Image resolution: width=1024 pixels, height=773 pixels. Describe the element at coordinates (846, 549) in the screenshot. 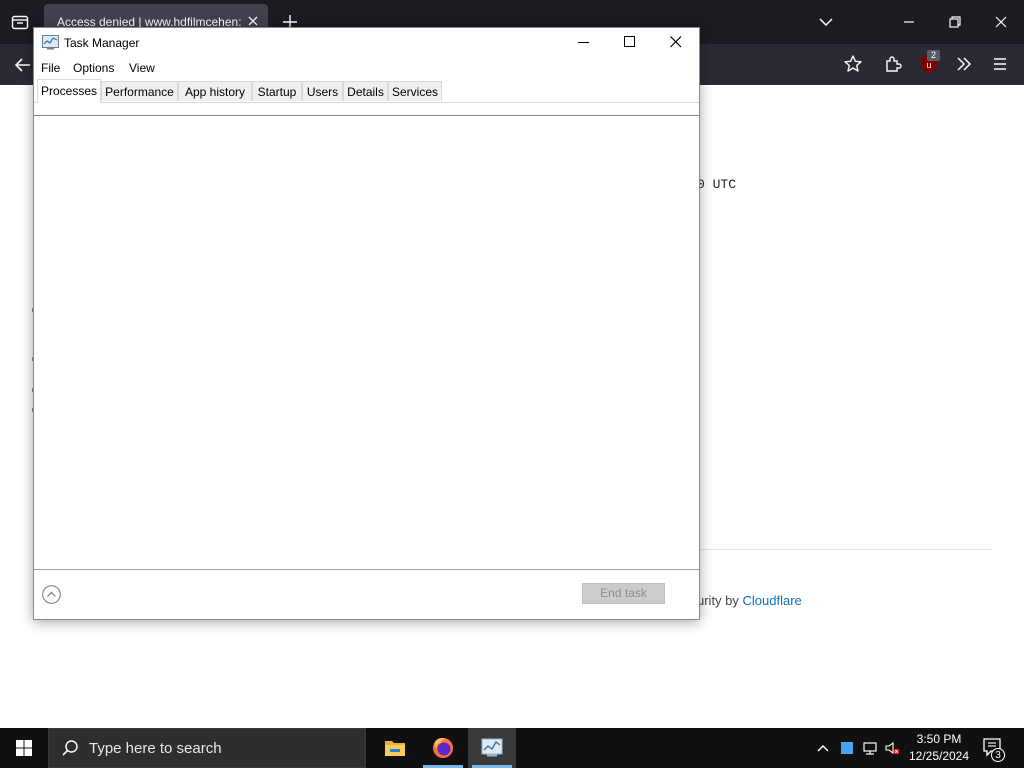

I see `page-divider` at that location.